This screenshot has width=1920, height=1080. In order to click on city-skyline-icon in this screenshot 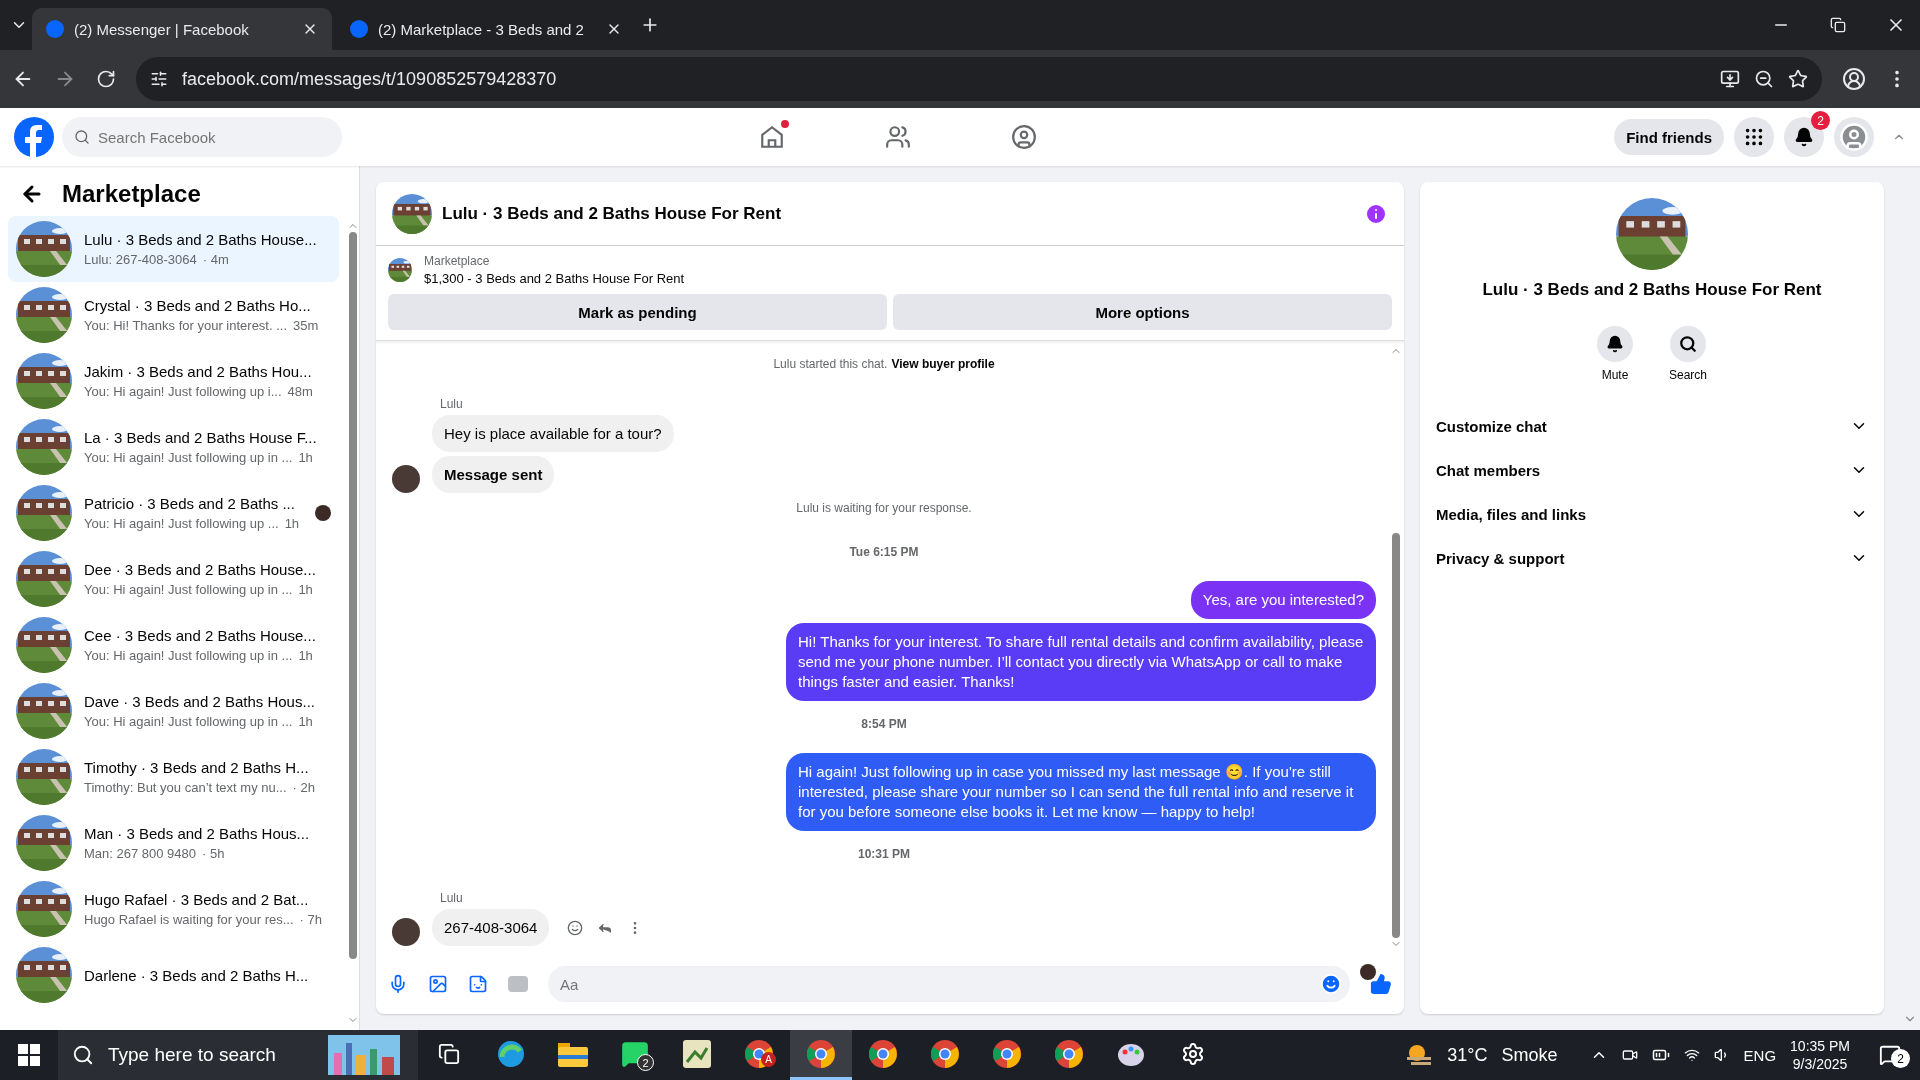, I will do `click(364, 1055)`.